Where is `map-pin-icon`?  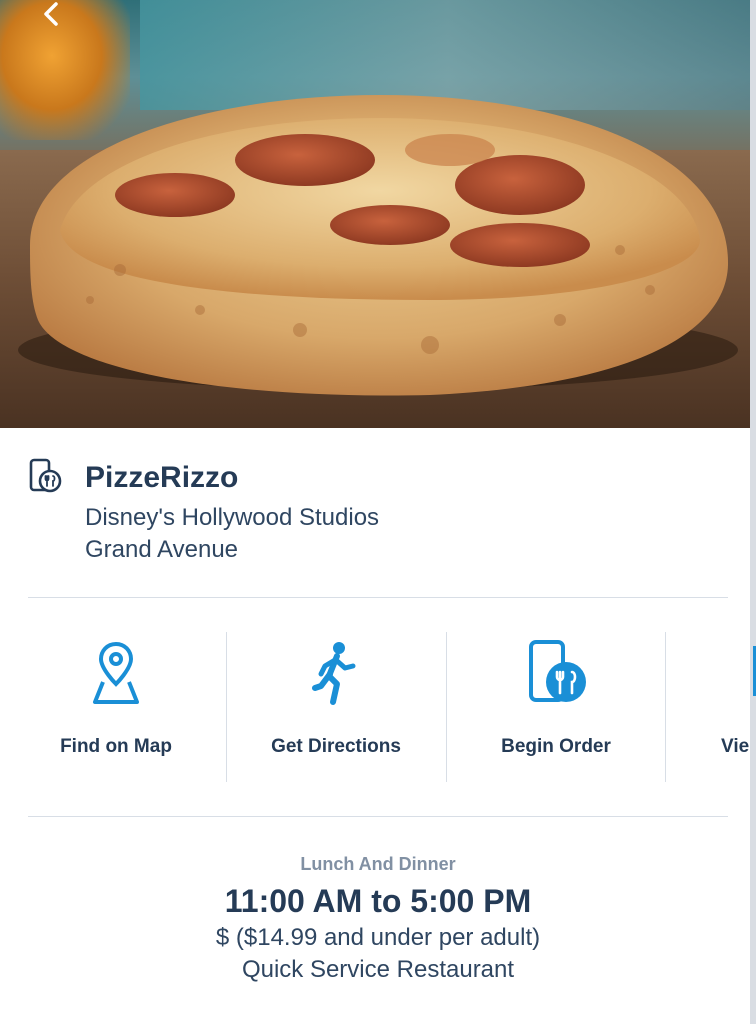 map-pin-icon is located at coordinates (116, 672).